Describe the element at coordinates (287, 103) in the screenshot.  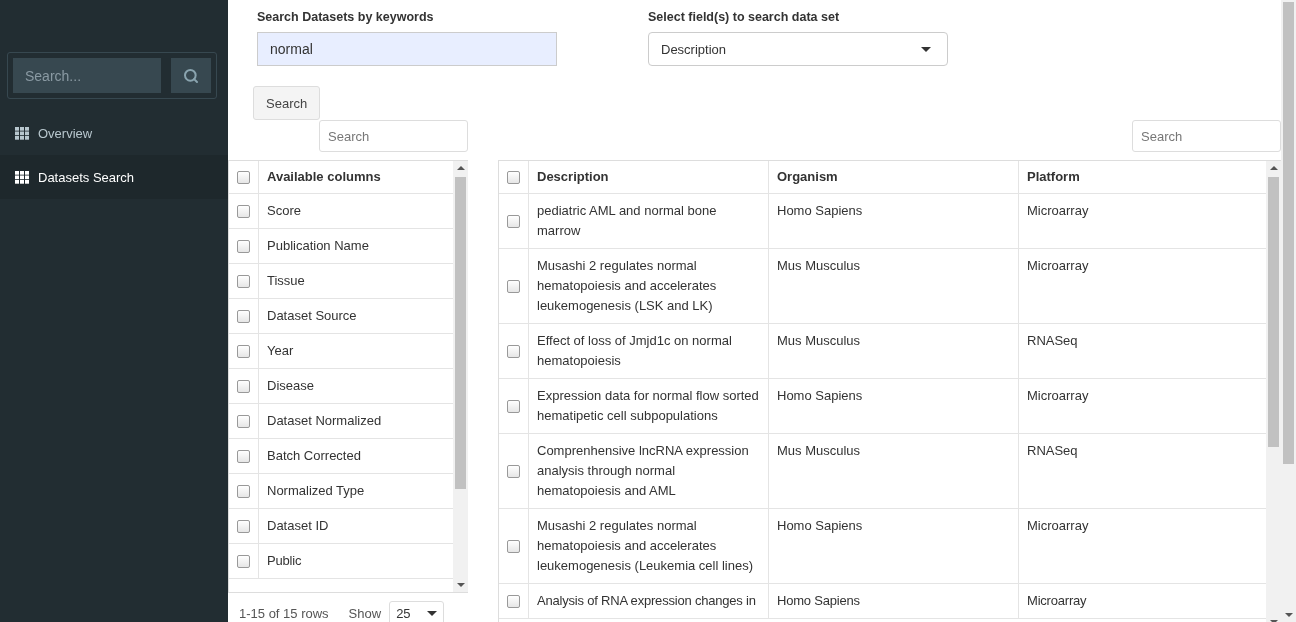
I see `search-button: Search` at that location.